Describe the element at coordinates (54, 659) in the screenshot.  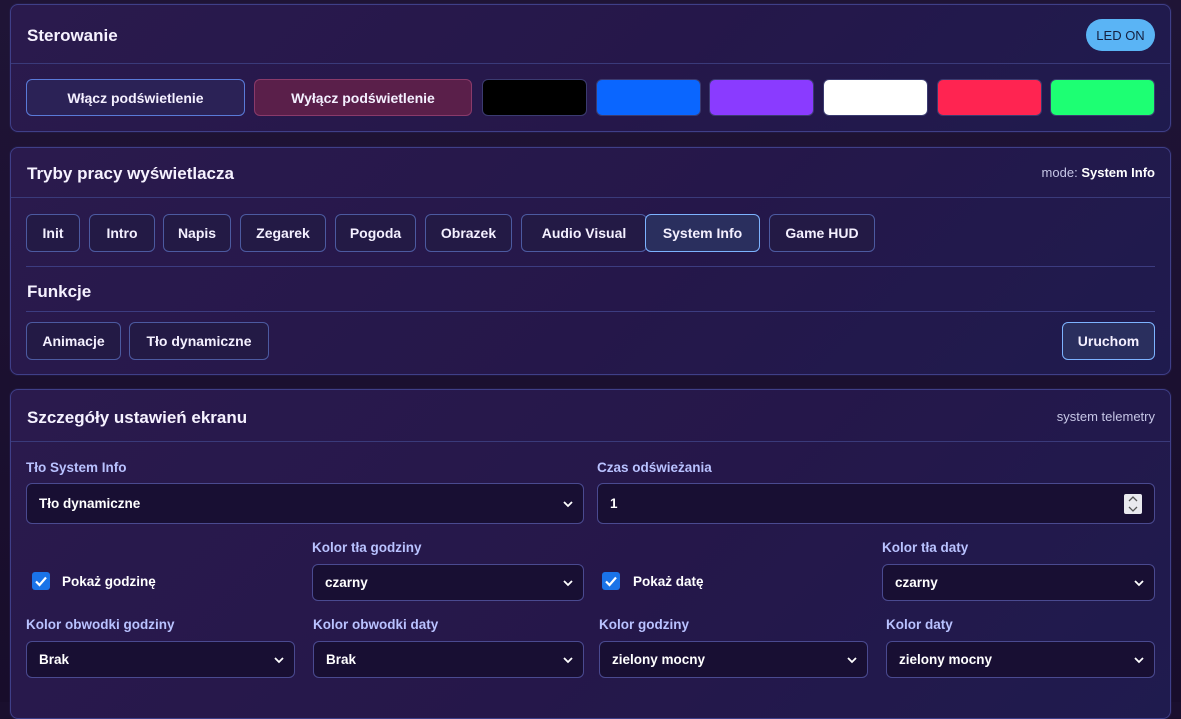
I see `hour-outline-value: Brak` at that location.